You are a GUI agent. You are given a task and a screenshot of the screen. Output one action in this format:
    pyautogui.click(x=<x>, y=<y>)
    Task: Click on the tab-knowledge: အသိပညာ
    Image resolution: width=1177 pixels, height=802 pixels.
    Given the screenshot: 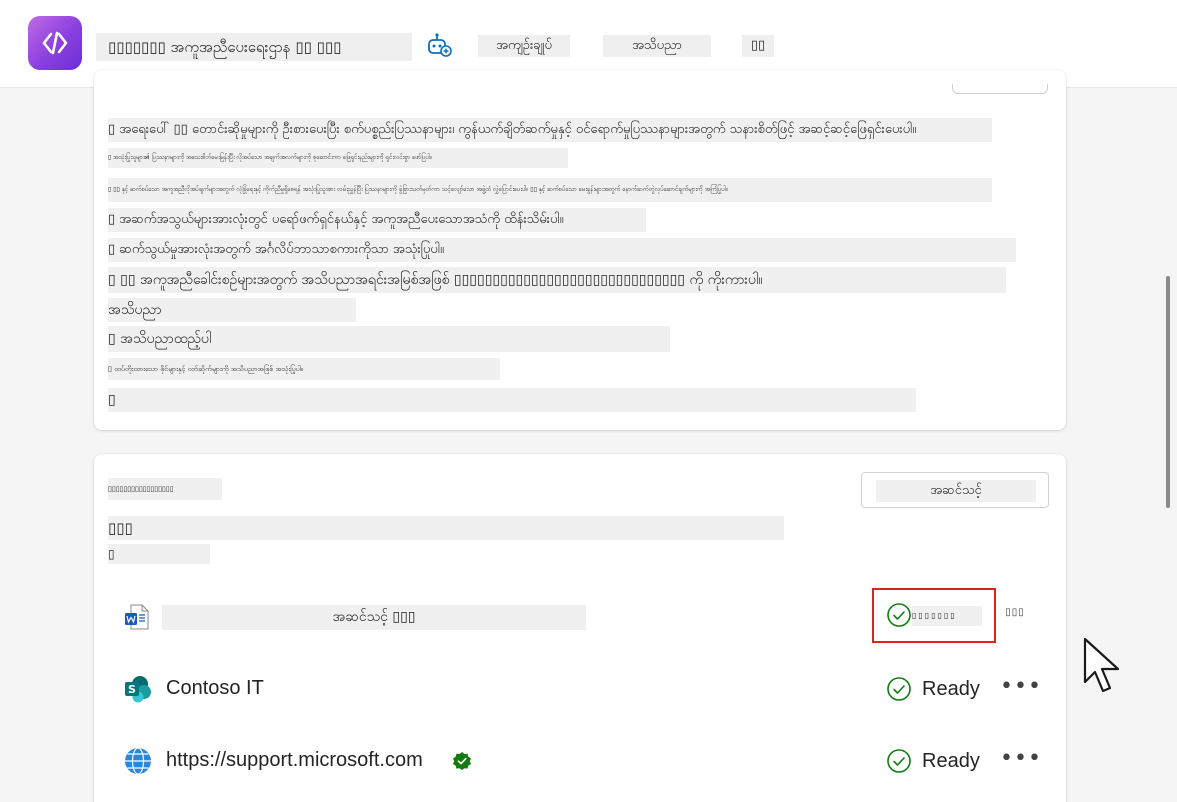 What is the action you would take?
    pyautogui.click(x=657, y=46)
    